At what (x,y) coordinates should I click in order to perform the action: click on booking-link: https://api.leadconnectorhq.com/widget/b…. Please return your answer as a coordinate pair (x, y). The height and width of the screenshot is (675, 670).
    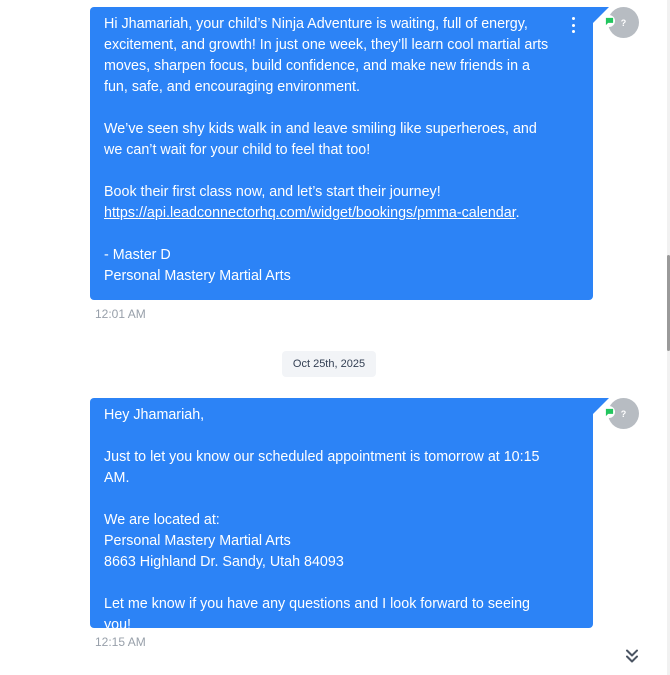
    Looking at the image, I should click on (310, 213).